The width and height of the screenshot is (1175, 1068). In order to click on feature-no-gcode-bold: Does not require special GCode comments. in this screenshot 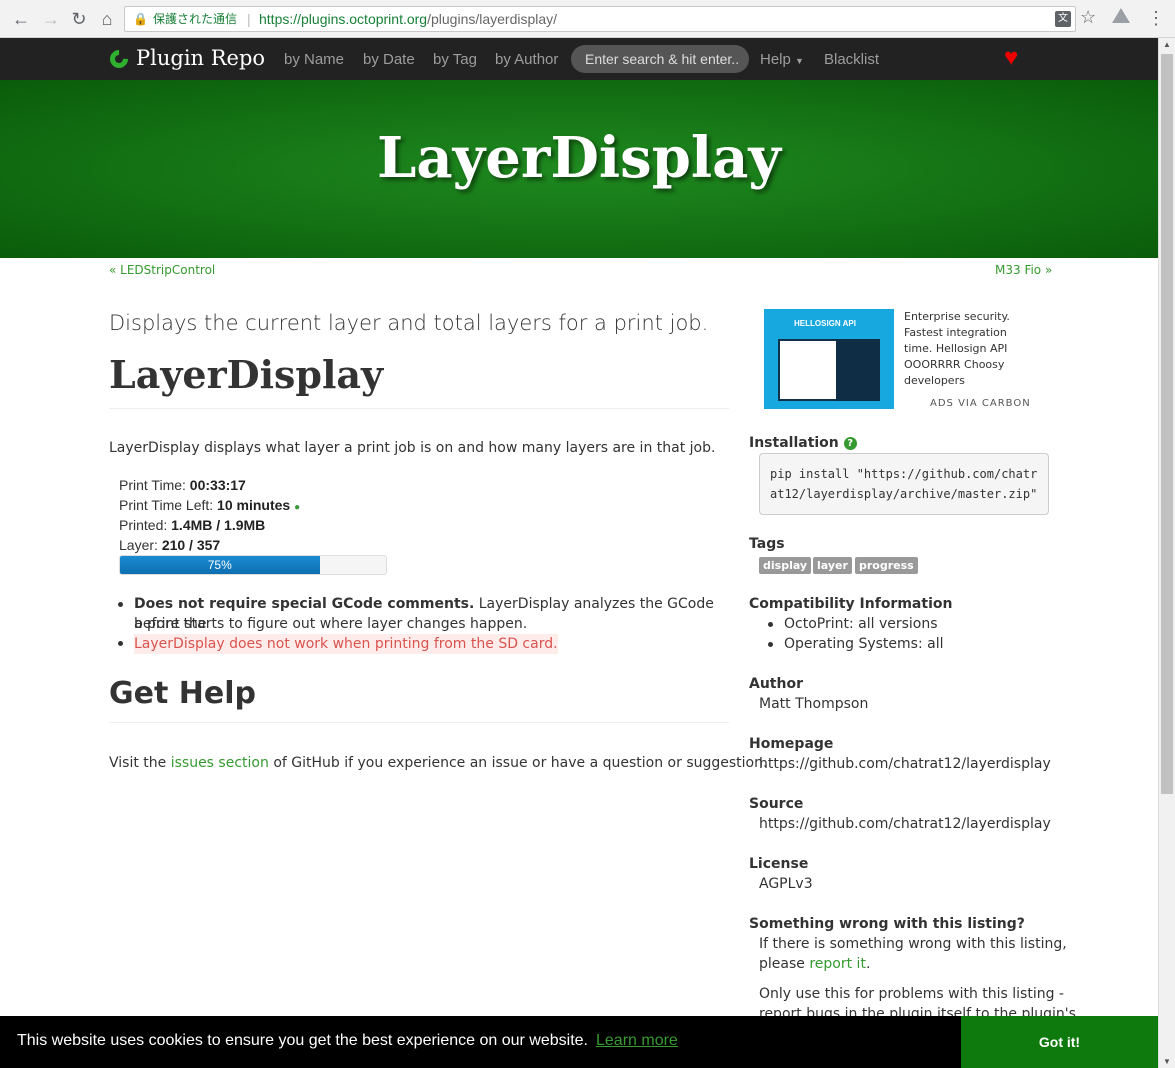, I will do `click(304, 604)`.